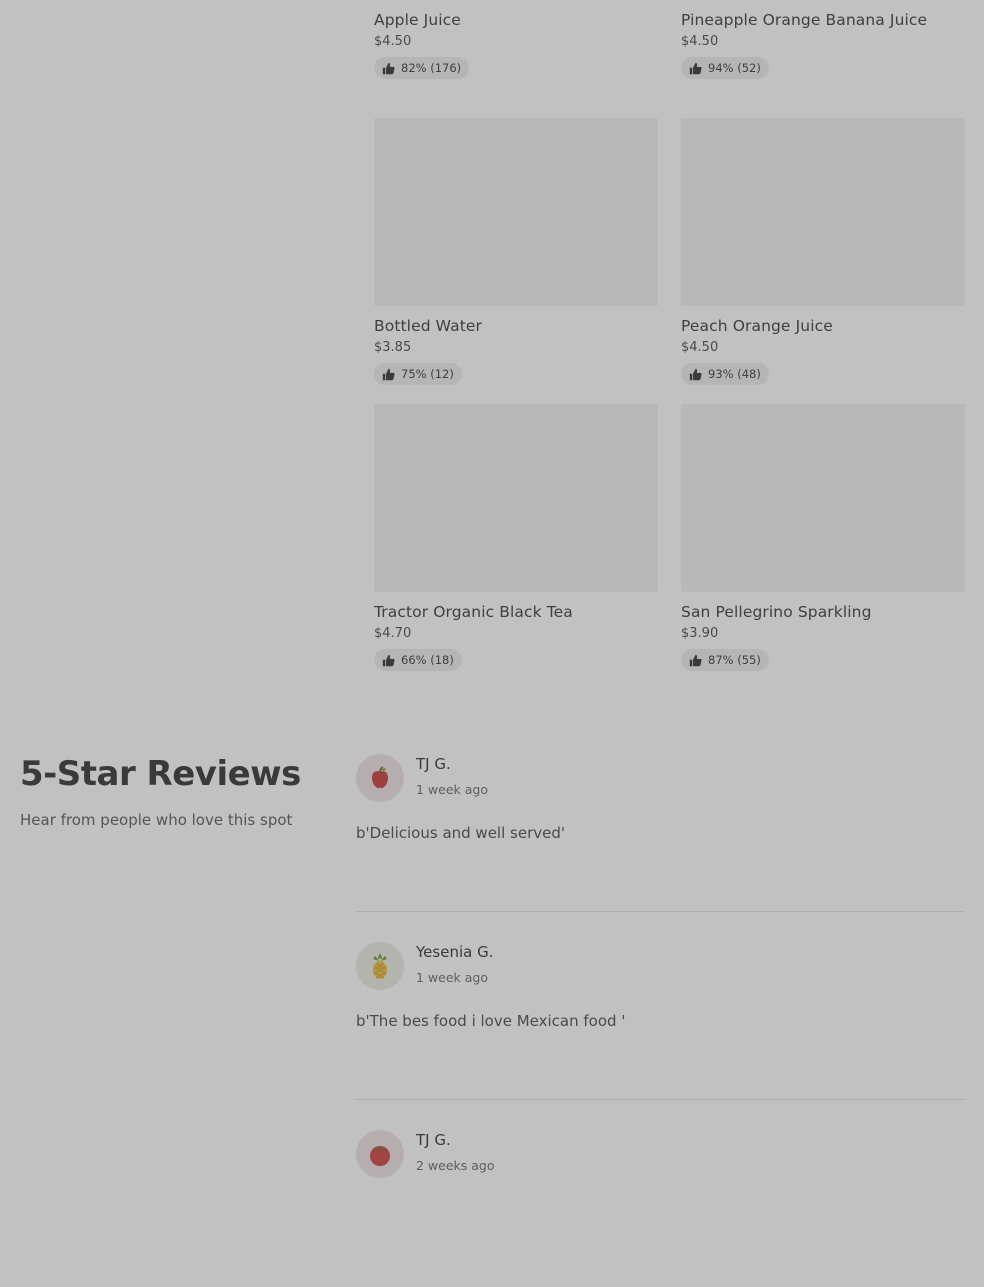 The height and width of the screenshot is (1287, 984). What do you see at coordinates (823, 612) in the screenshot?
I see `product-name: San Pellegrino Sparkling` at bounding box center [823, 612].